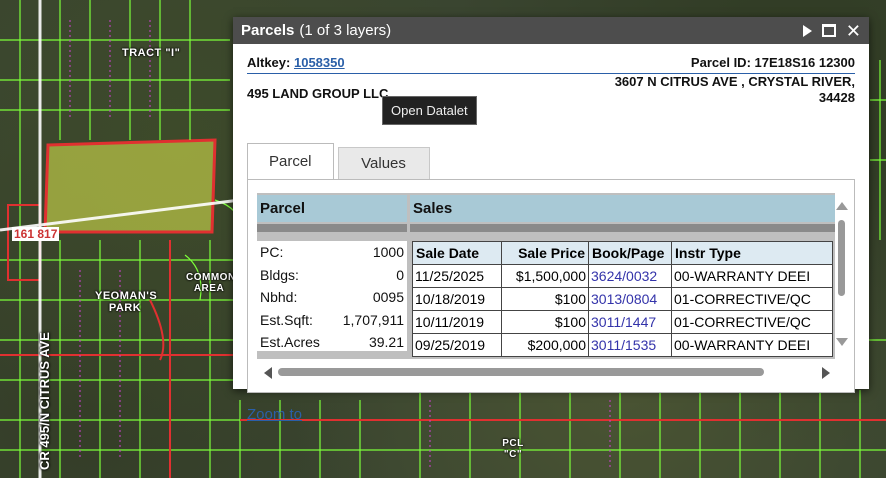 This screenshot has width=886, height=478. Describe the element at coordinates (457, 322) in the screenshot. I see `sale-date: 10/11/2019` at that location.